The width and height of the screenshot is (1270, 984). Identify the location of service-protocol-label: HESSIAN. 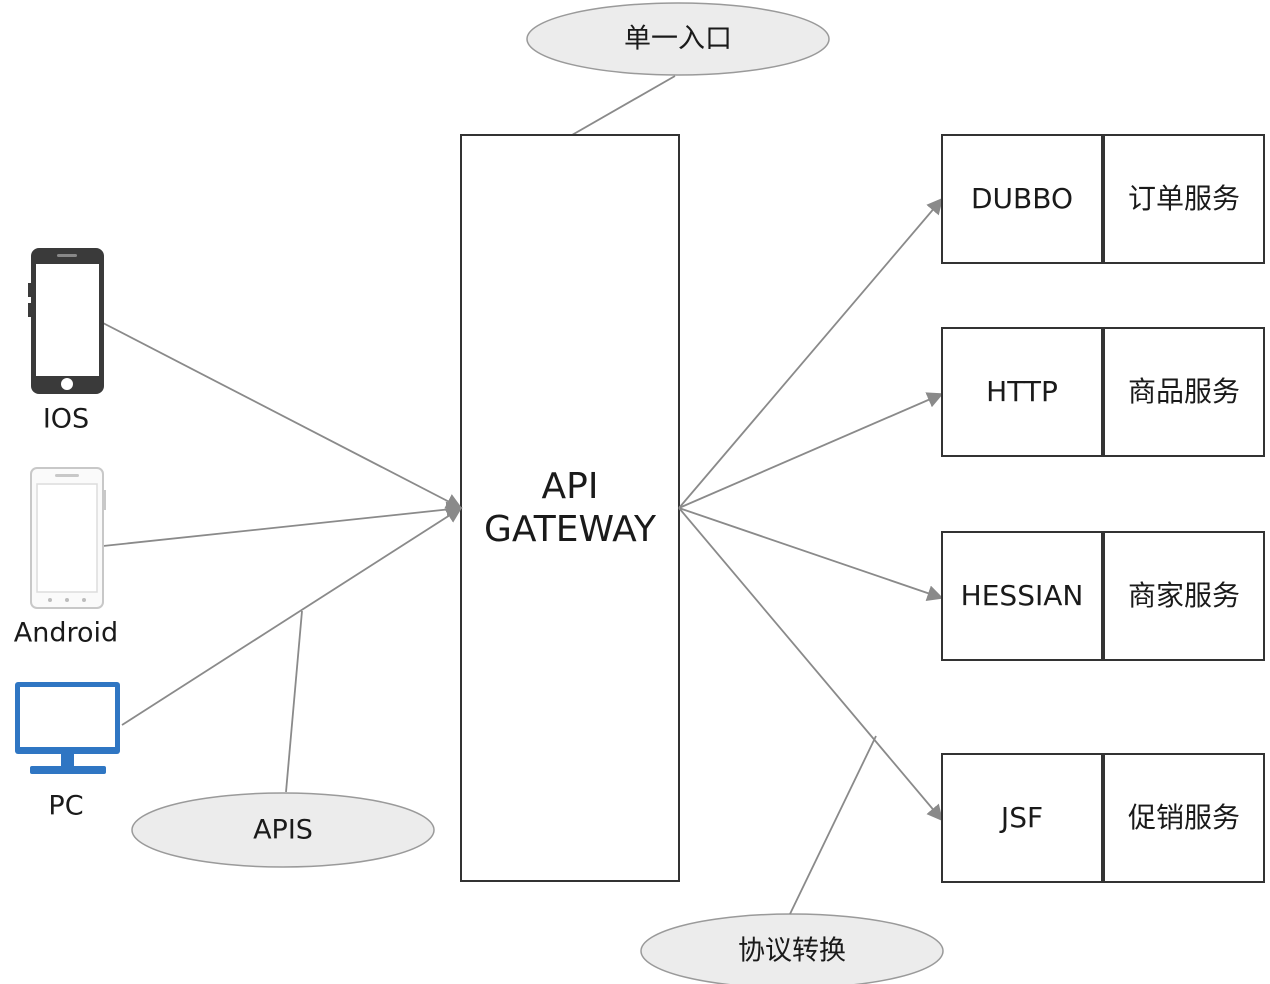
(1022, 595).